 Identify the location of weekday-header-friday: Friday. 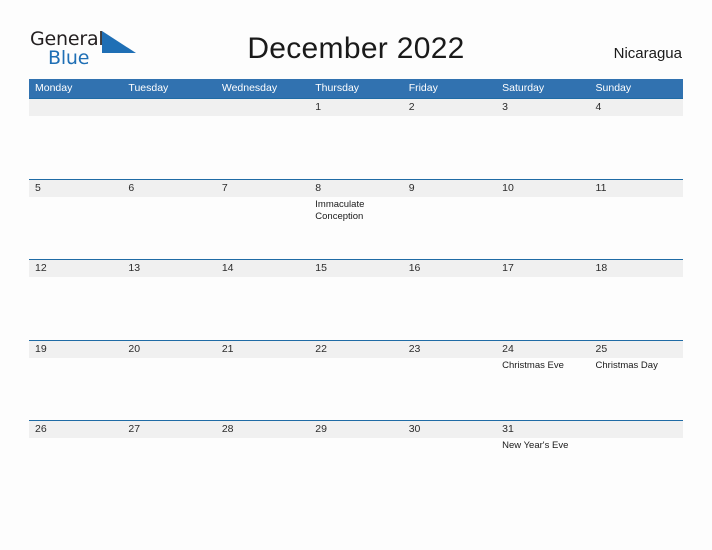
(423, 88).